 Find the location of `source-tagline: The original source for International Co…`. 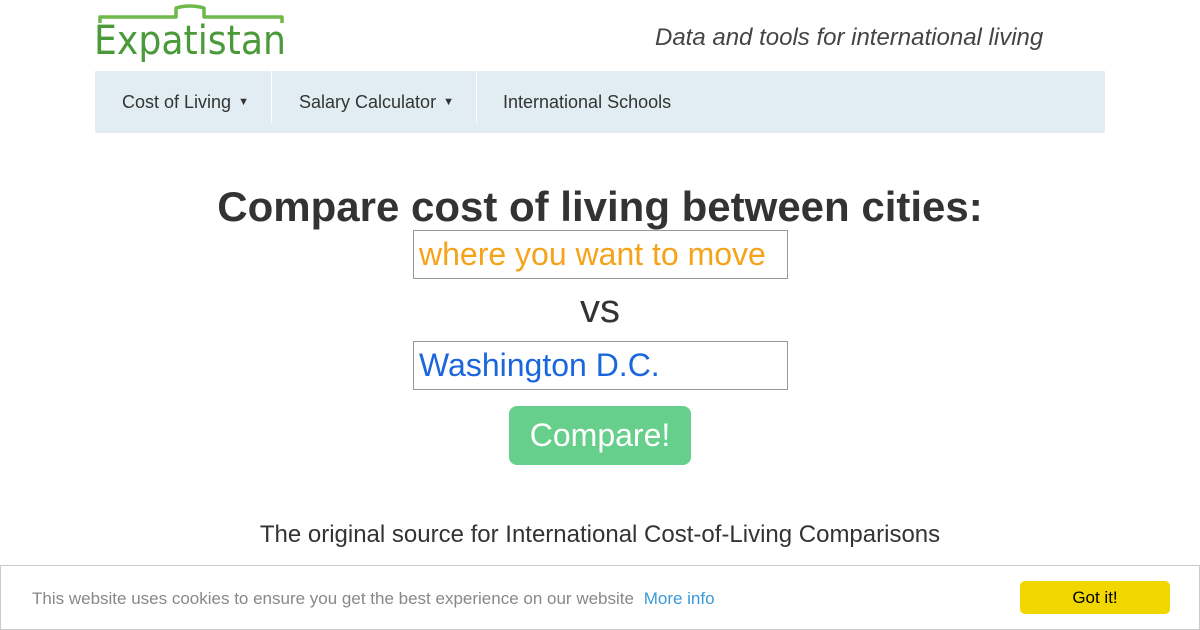

source-tagline: The original source for International Co… is located at coordinates (600, 534).